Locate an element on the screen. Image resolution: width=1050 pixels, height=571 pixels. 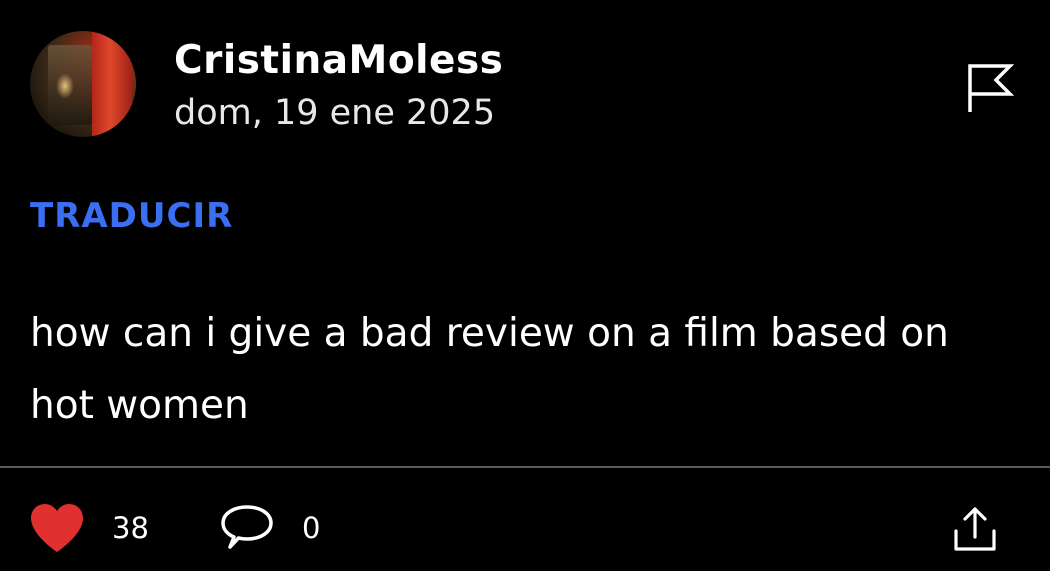
avatar-photo-curtain is located at coordinates (112, 84).